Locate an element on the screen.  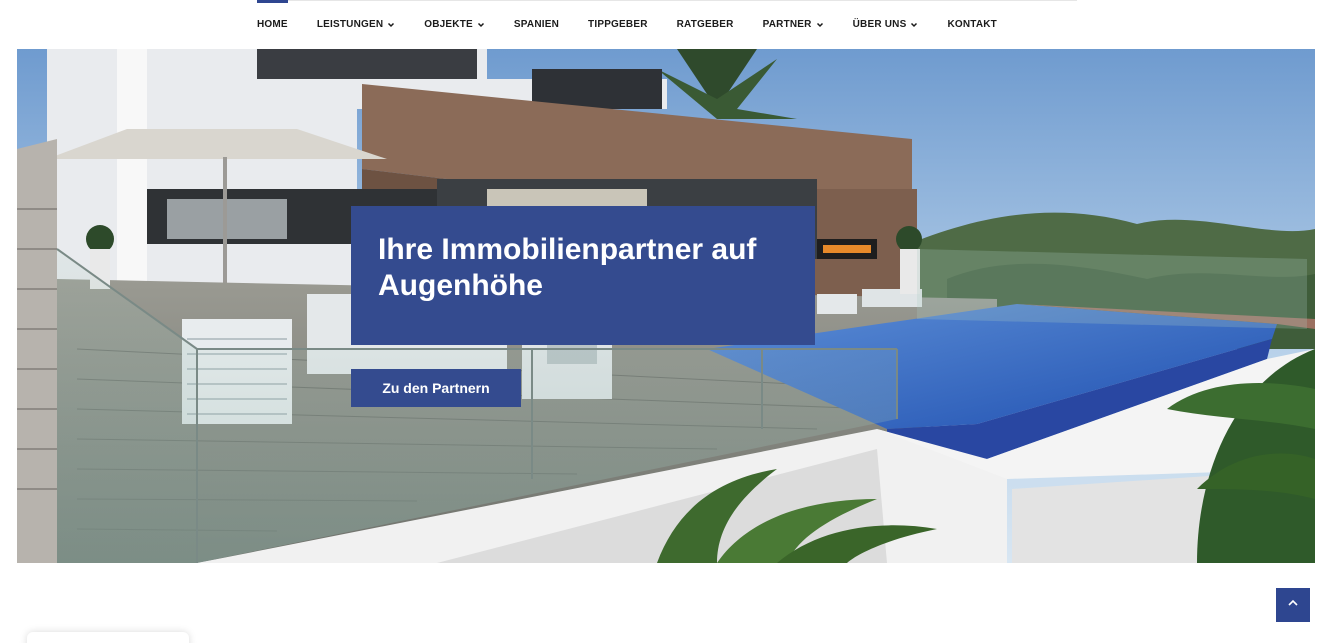
nav-item-objekte: OBJEKTE is located at coordinates (454, 24).